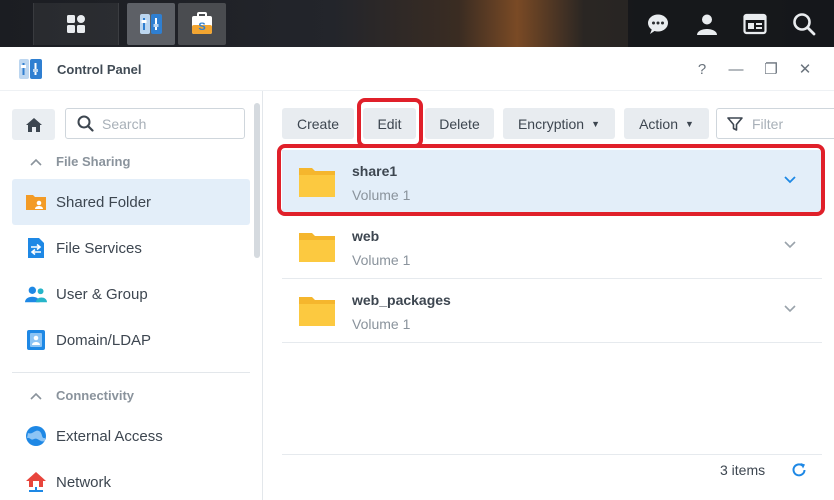  Describe the element at coordinates (552, 247) in the screenshot. I see `list-item: web Volume 1` at that location.